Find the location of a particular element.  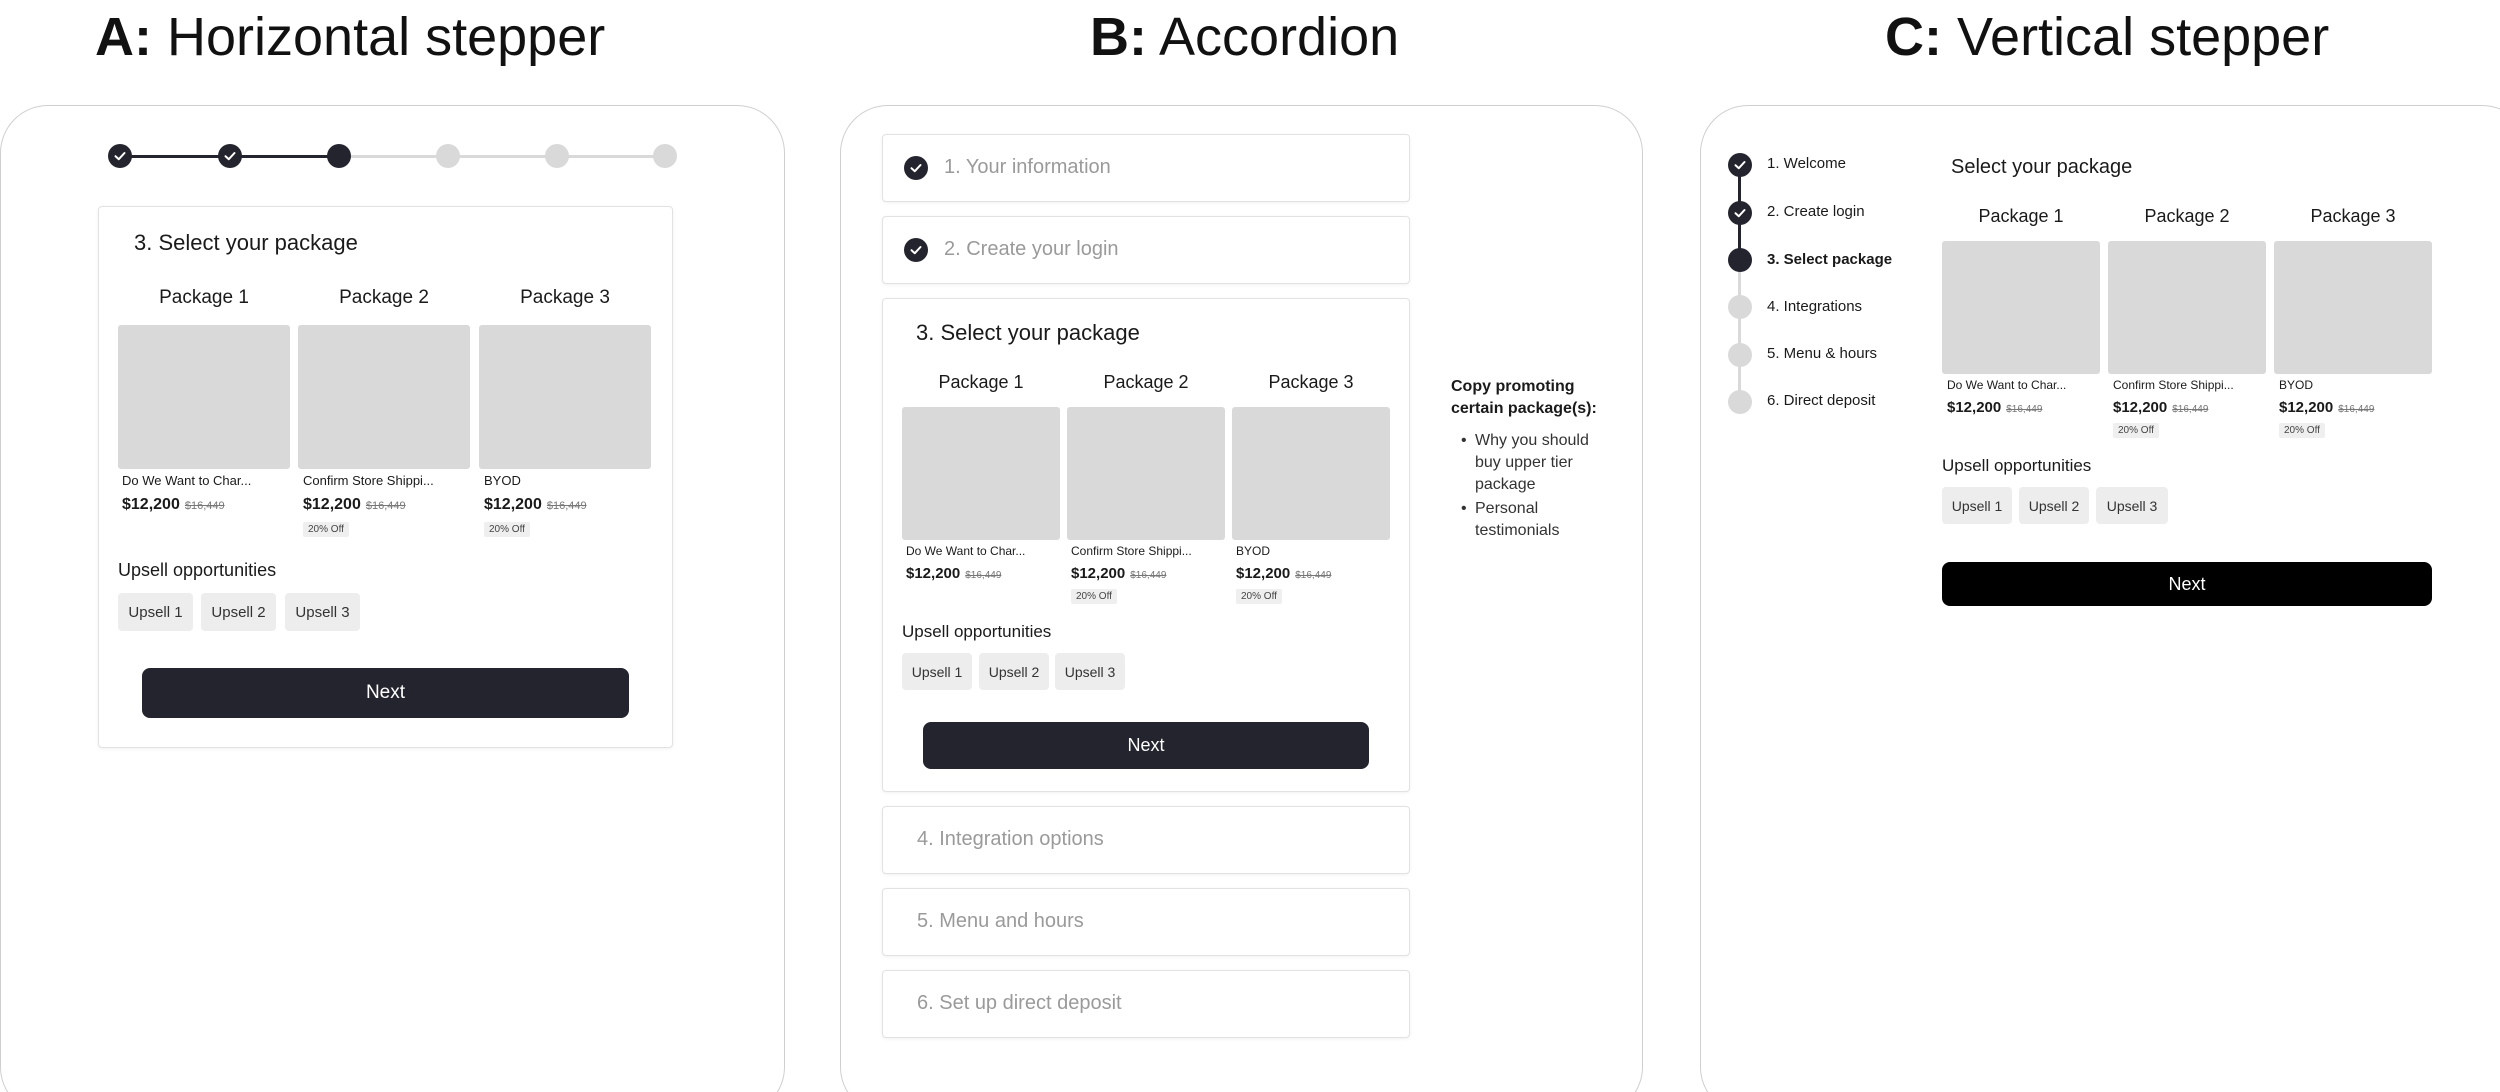

vstep-4-dot is located at coordinates (1740, 307).